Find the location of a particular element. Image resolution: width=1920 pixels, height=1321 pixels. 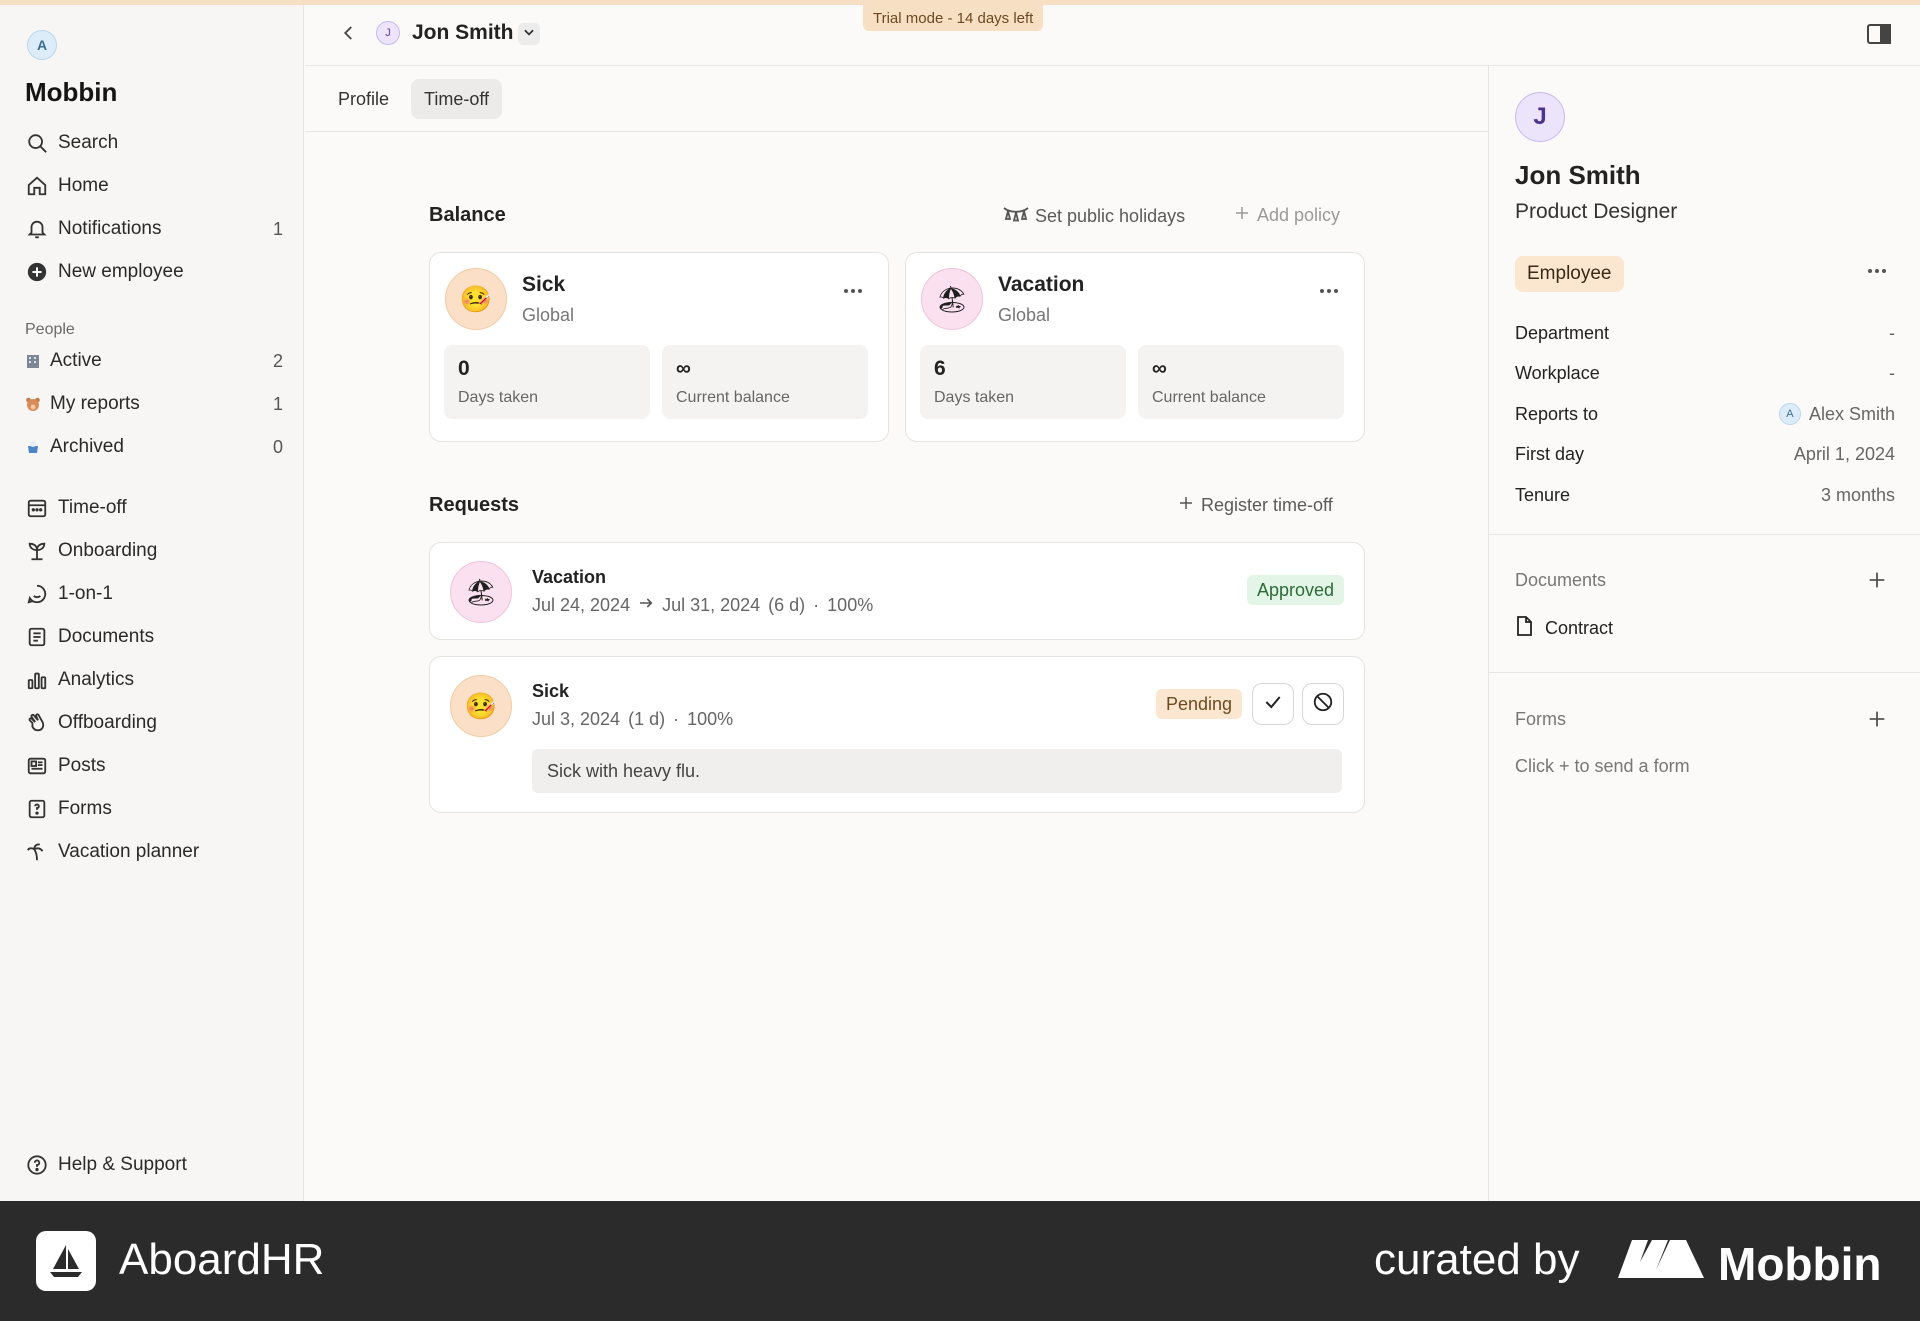

nav-onboarding: Onboarding is located at coordinates (154, 551).